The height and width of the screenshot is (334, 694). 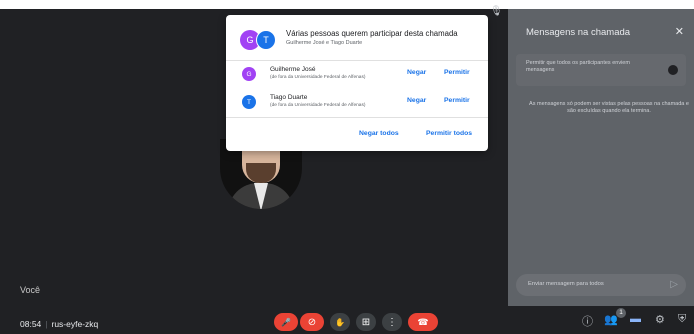 What do you see at coordinates (496, 11) in the screenshot?
I see `mic-off-indicator-icon: 🎙` at bounding box center [496, 11].